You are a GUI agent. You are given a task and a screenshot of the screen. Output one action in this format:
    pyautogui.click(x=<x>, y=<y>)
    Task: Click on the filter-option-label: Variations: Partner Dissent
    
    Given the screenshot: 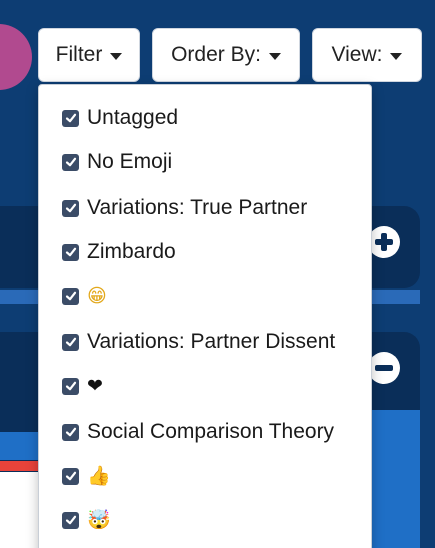 What is the action you would take?
    pyautogui.click(x=211, y=341)
    